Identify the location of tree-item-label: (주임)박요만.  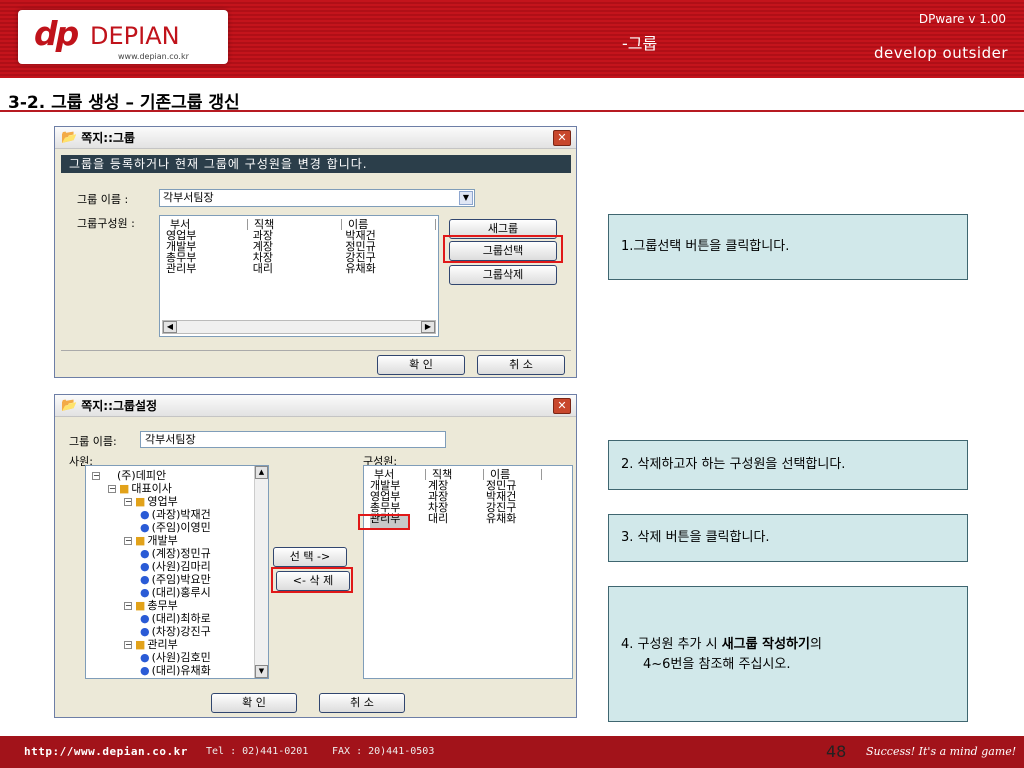
(181, 579).